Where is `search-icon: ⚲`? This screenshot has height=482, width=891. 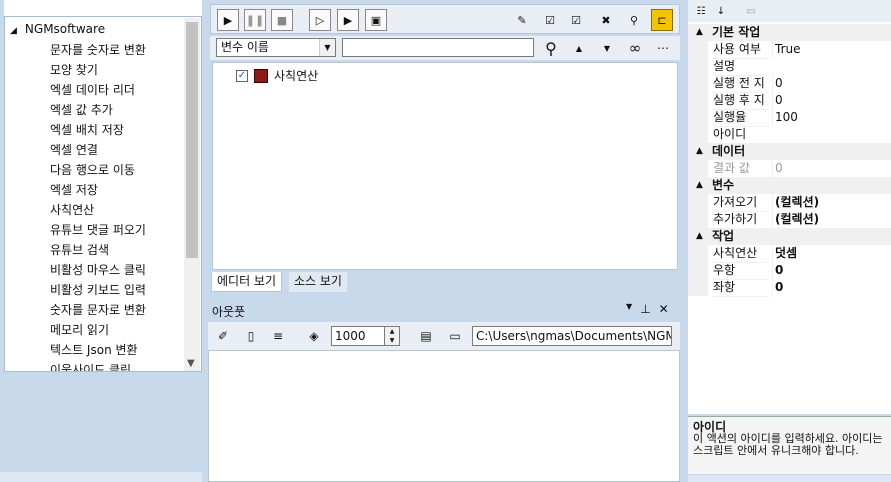 search-icon: ⚲ is located at coordinates (551, 48).